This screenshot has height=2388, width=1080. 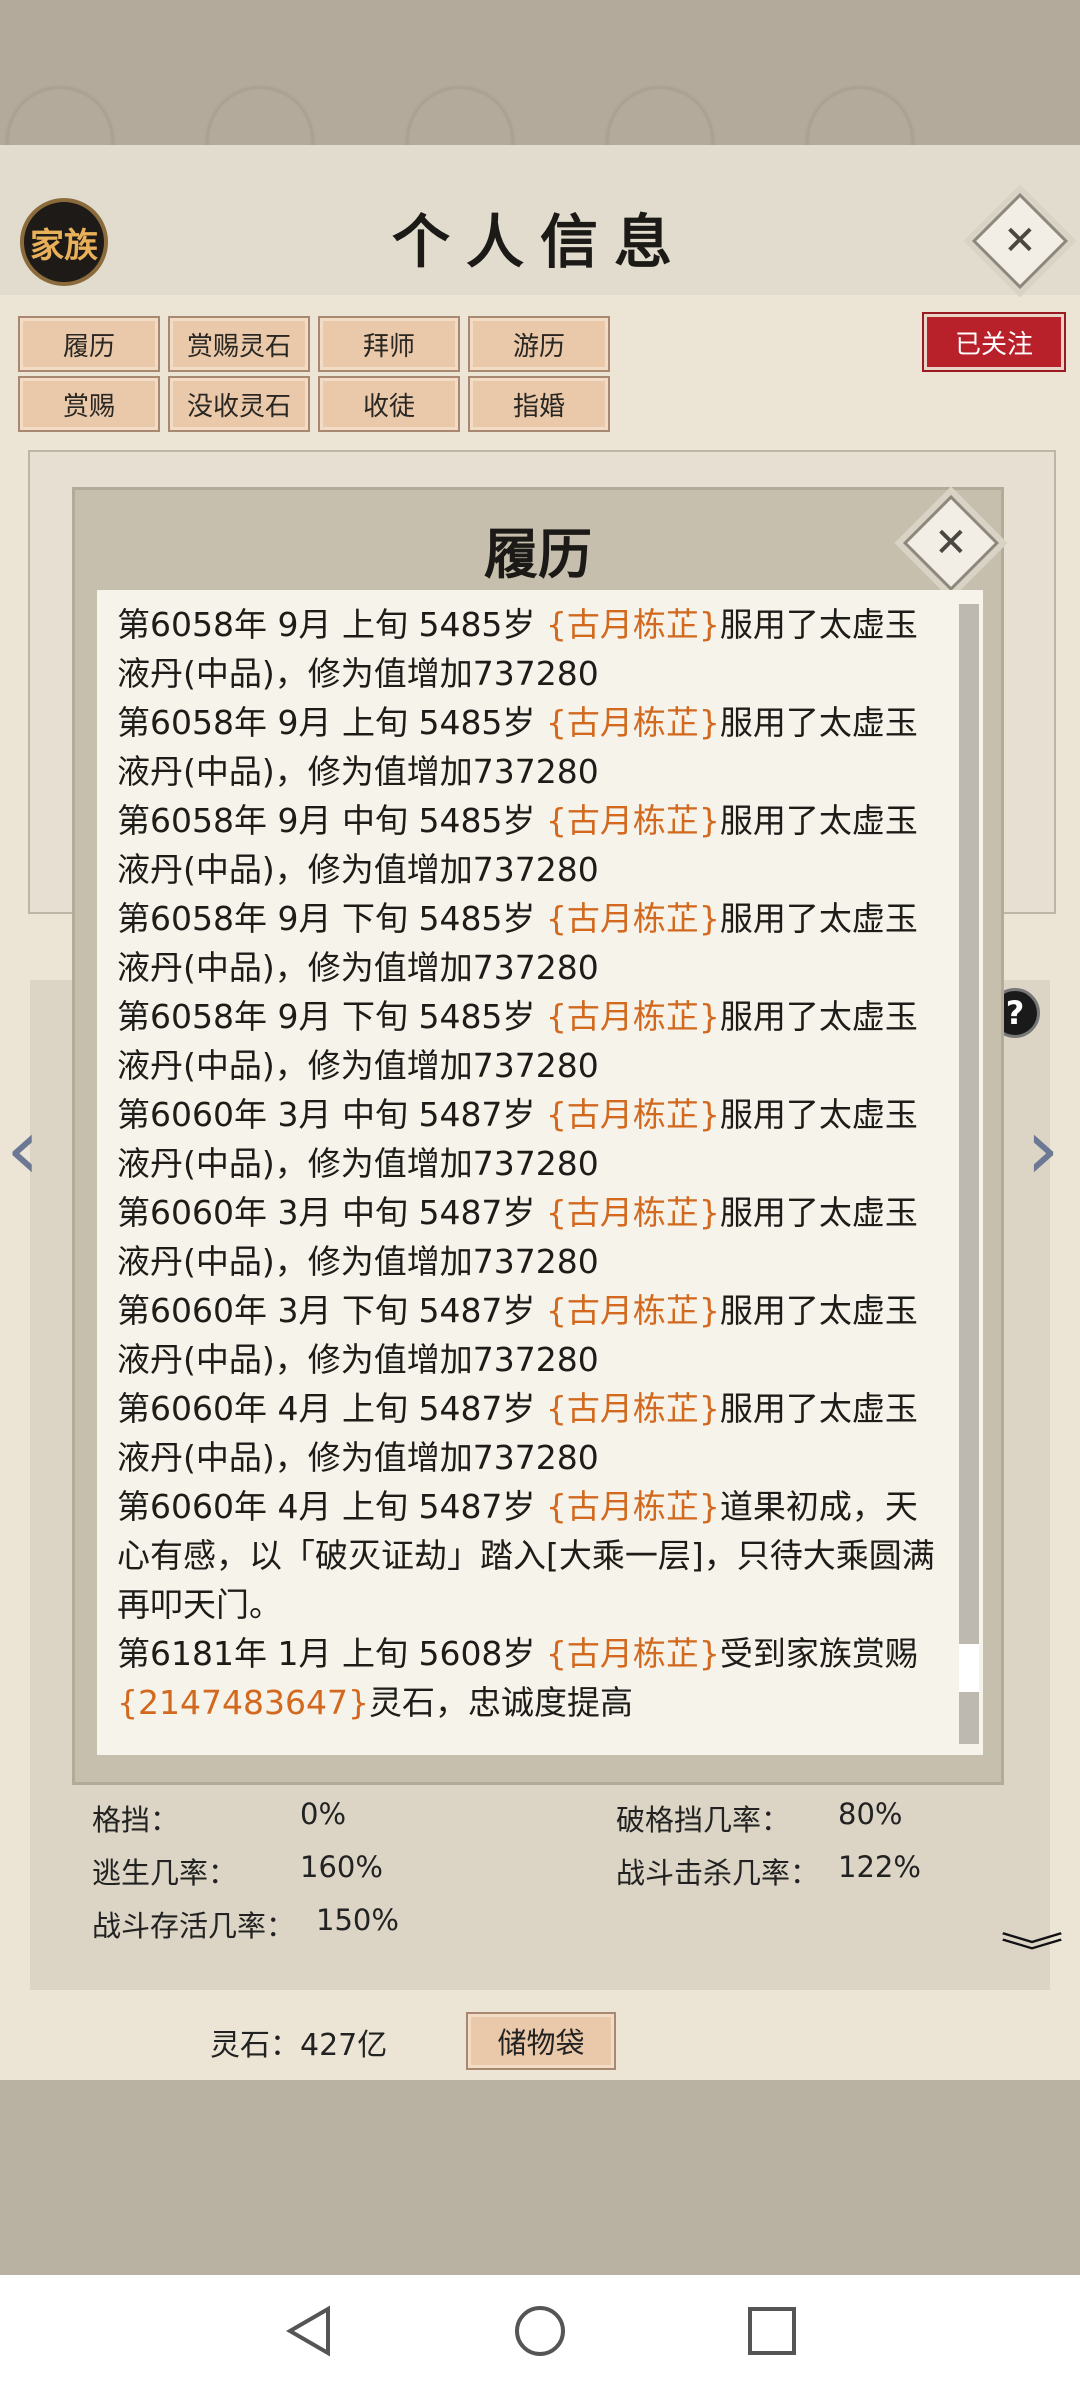 What do you see at coordinates (357, 1920) in the screenshot?
I see `survive-value: 150%` at bounding box center [357, 1920].